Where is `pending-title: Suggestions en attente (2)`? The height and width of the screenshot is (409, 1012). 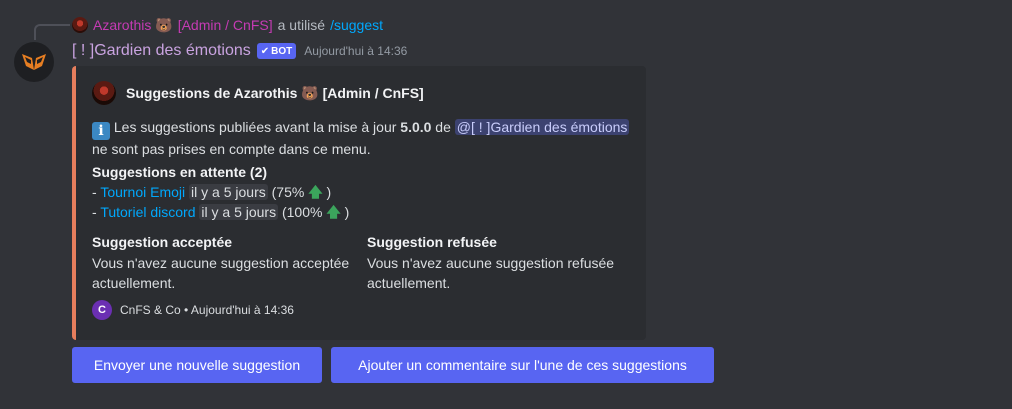
pending-title: Suggestions en attente (2) is located at coordinates (180, 172).